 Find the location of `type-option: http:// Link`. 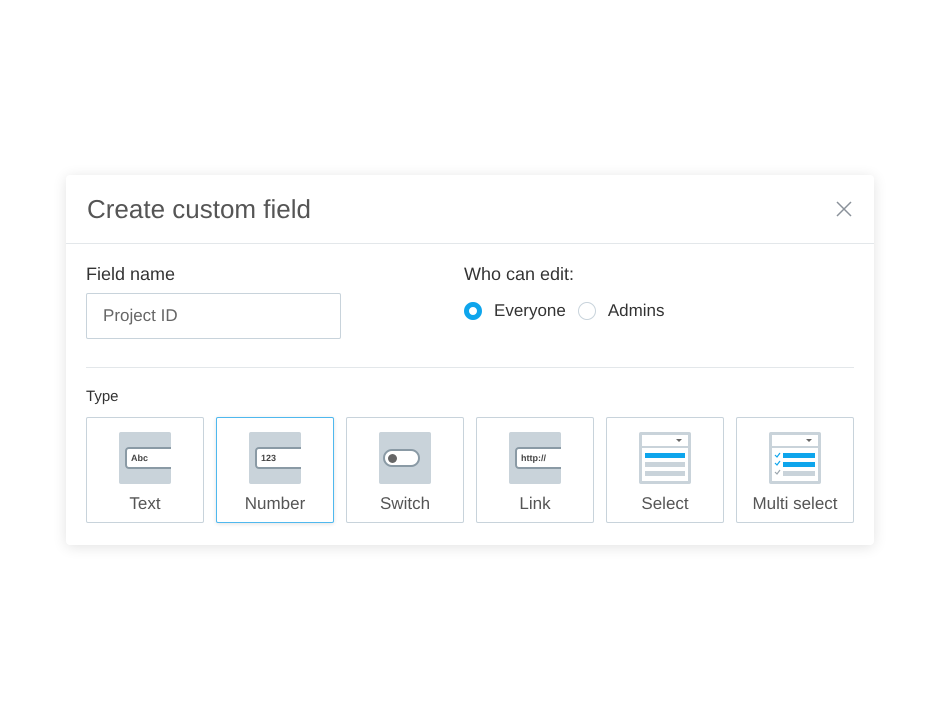

type-option: http:// Link is located at coordinates (535, 470).